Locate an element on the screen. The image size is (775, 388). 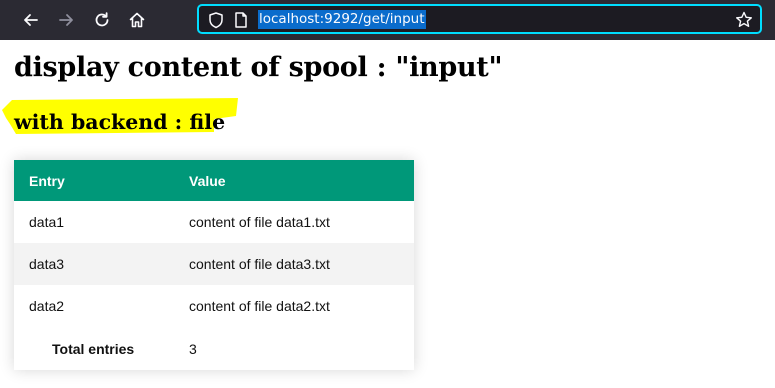
back-button is located at coordinates (31, 20).